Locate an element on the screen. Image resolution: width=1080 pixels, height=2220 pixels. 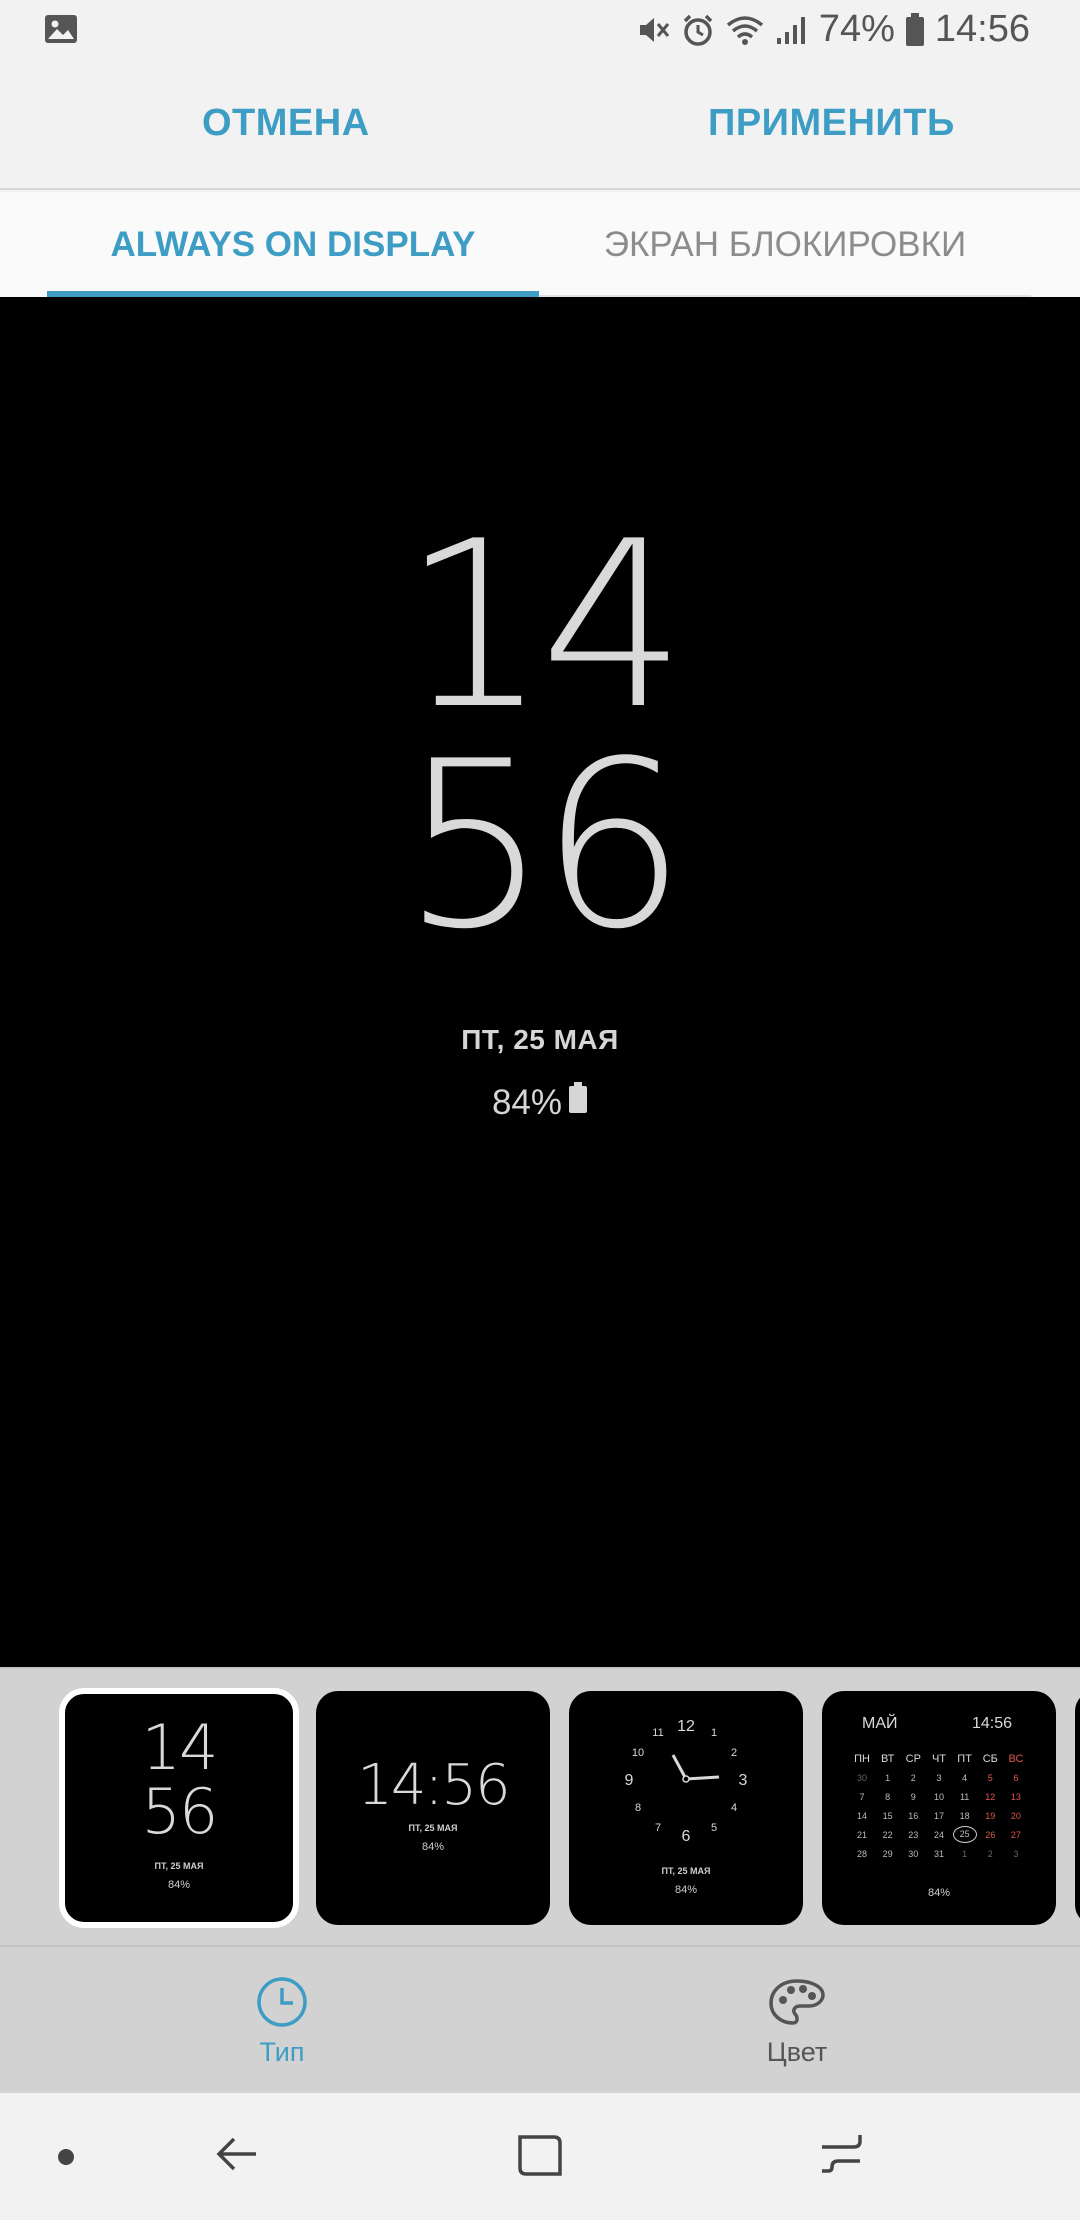
clock-style-thumbnail-partial is located at coordinates (1077, 1808).